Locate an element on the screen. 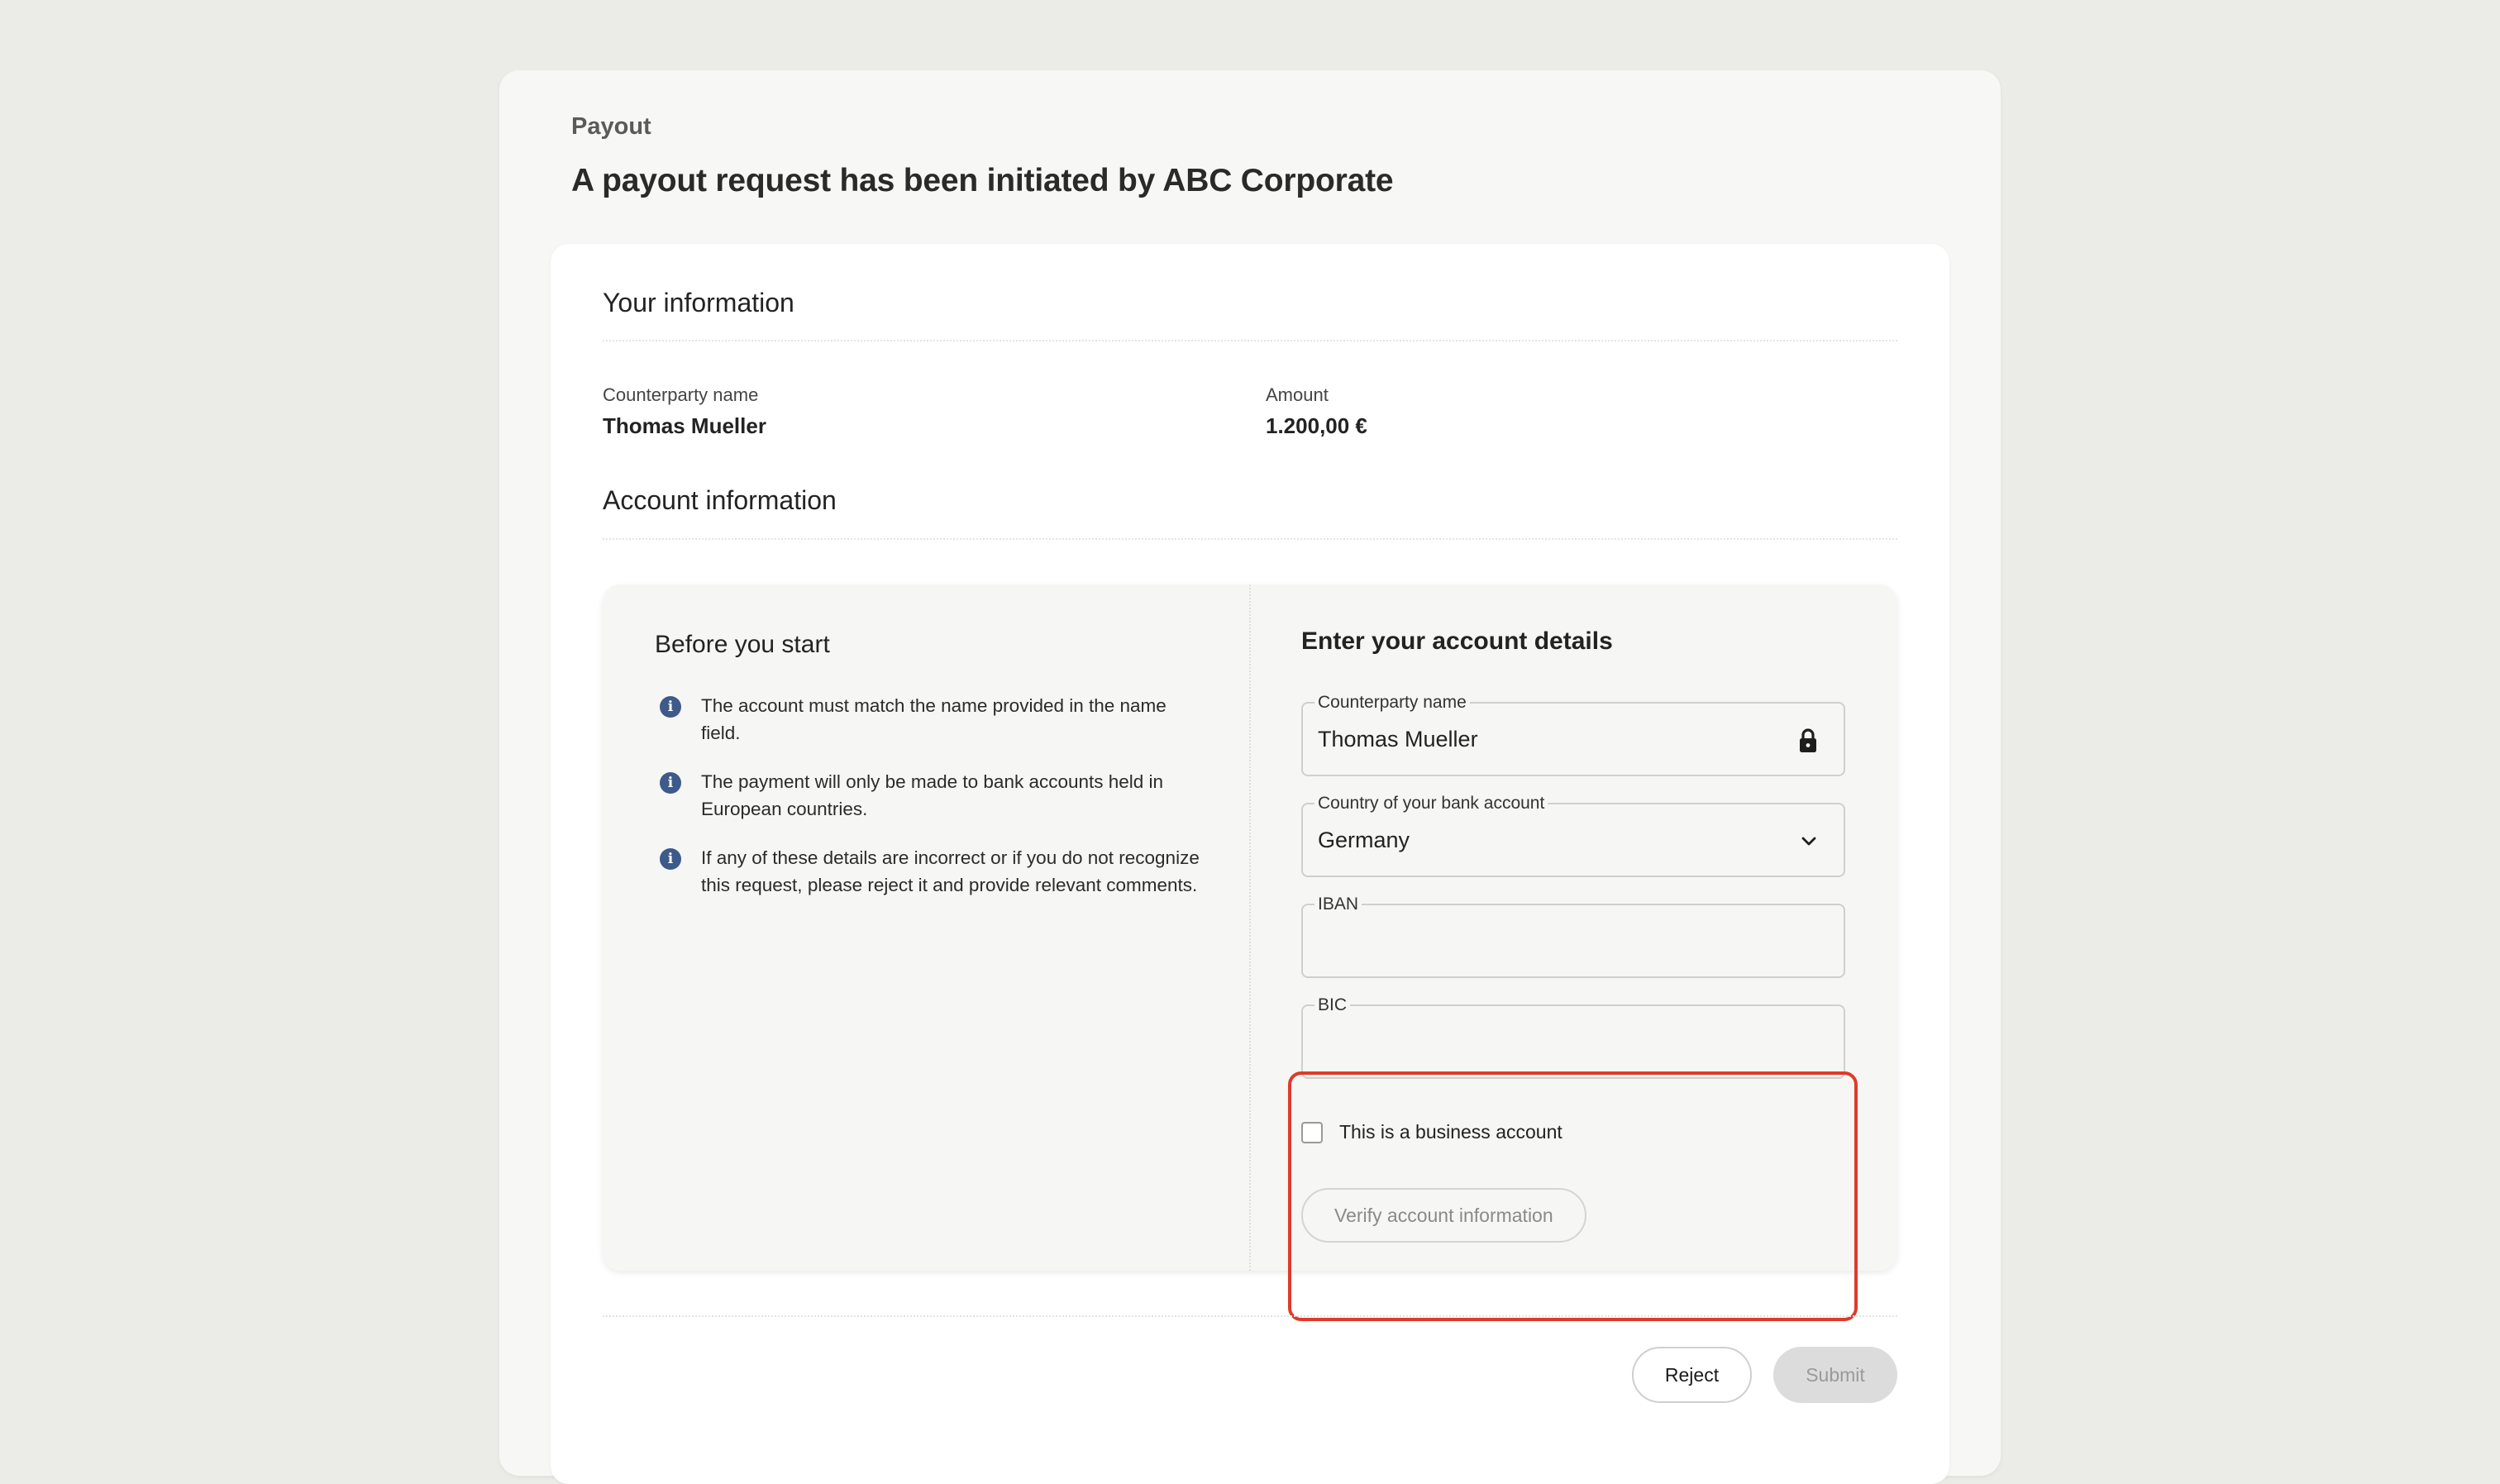 This screenshot has width=2500, height=1484. bic-input-label: BIC is located at coordinates (1332, 1005).